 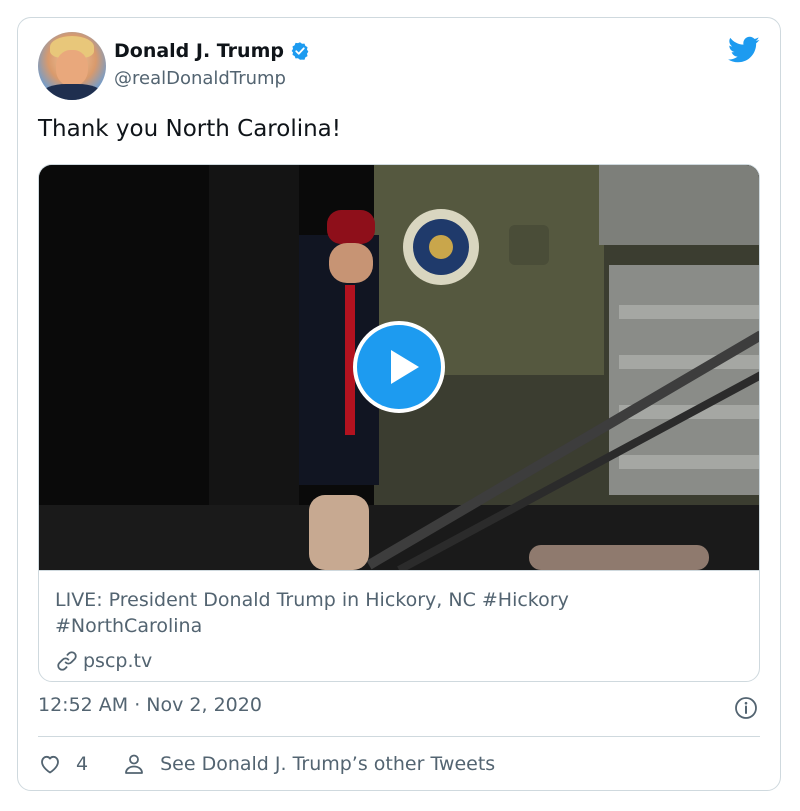 What do you see at coordinates (72, 92) in the screenshot?
I see `avatar-suit` at bounding box center [72, 92].